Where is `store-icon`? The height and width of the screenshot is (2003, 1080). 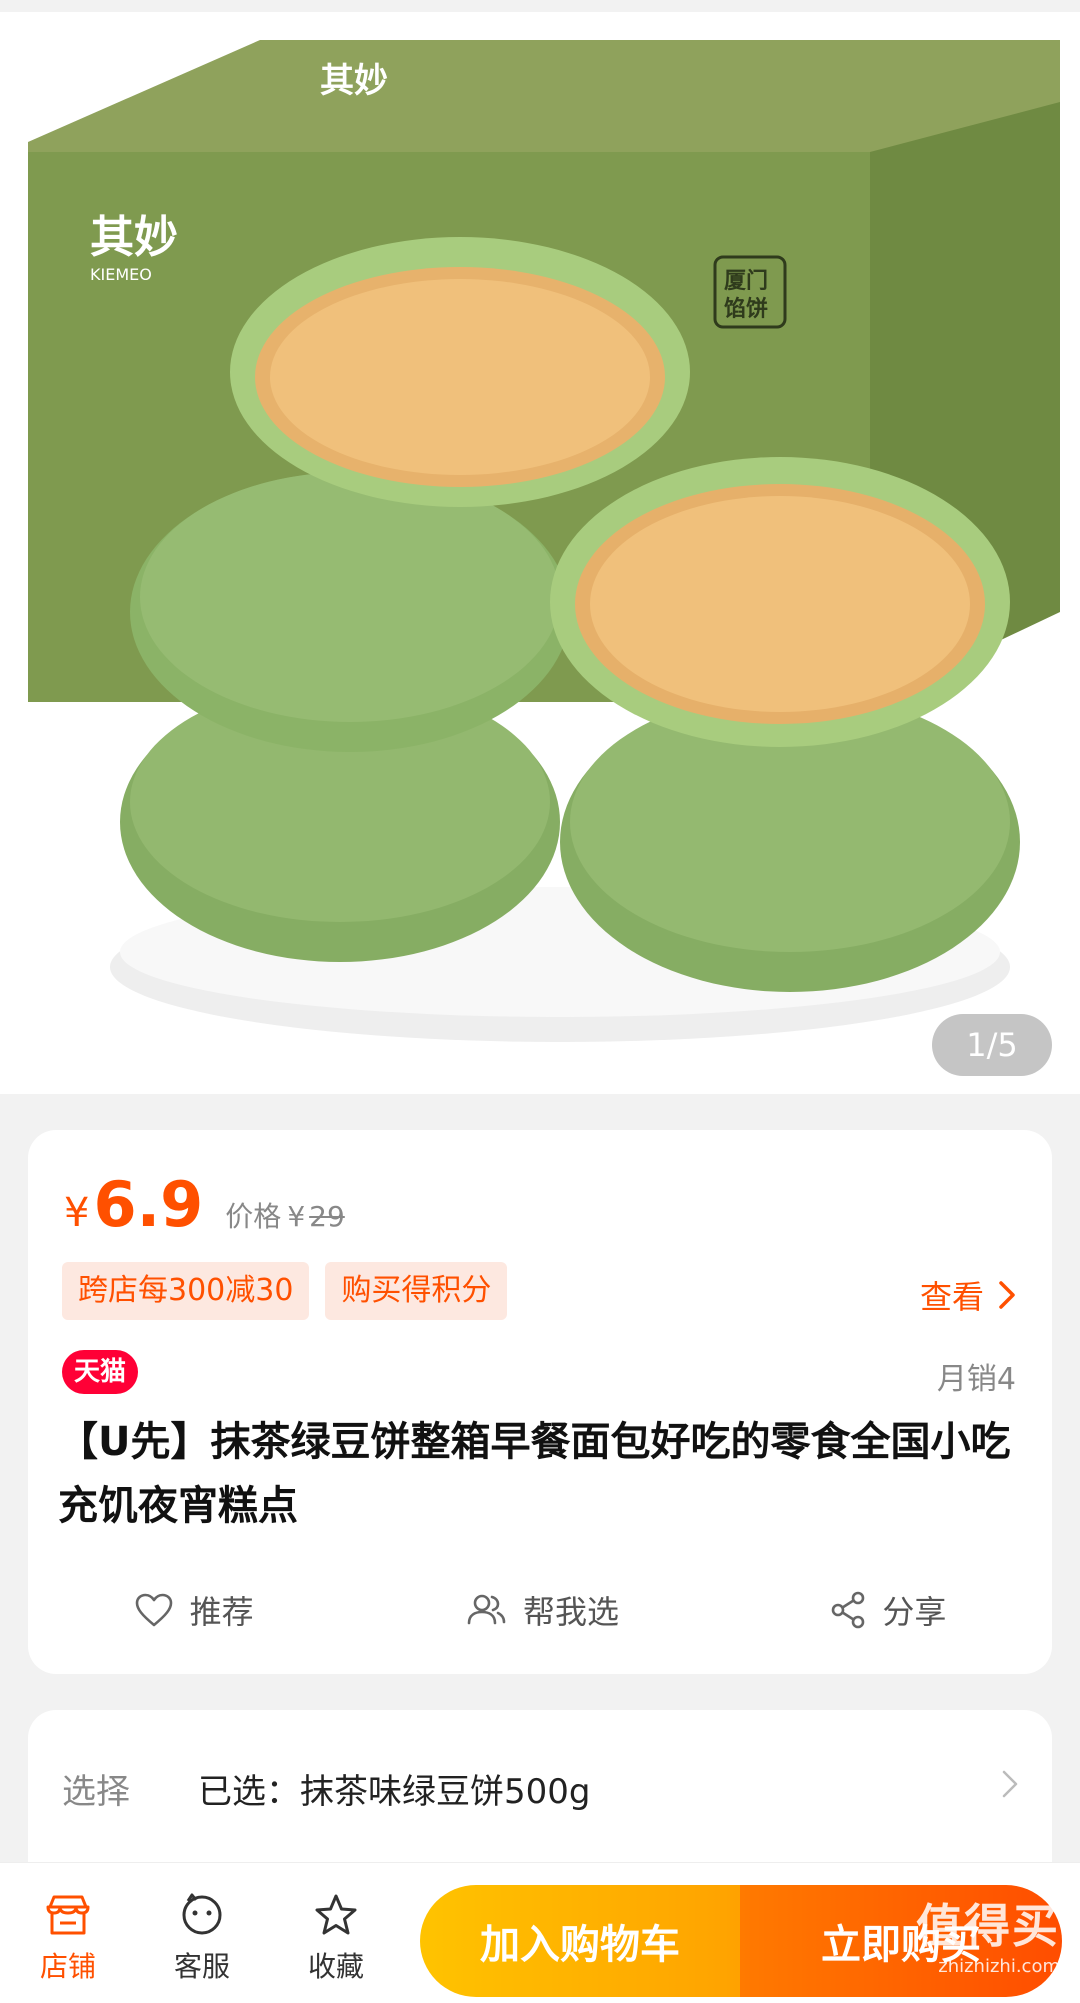
store-icon is located at coordinates (68, 1915).